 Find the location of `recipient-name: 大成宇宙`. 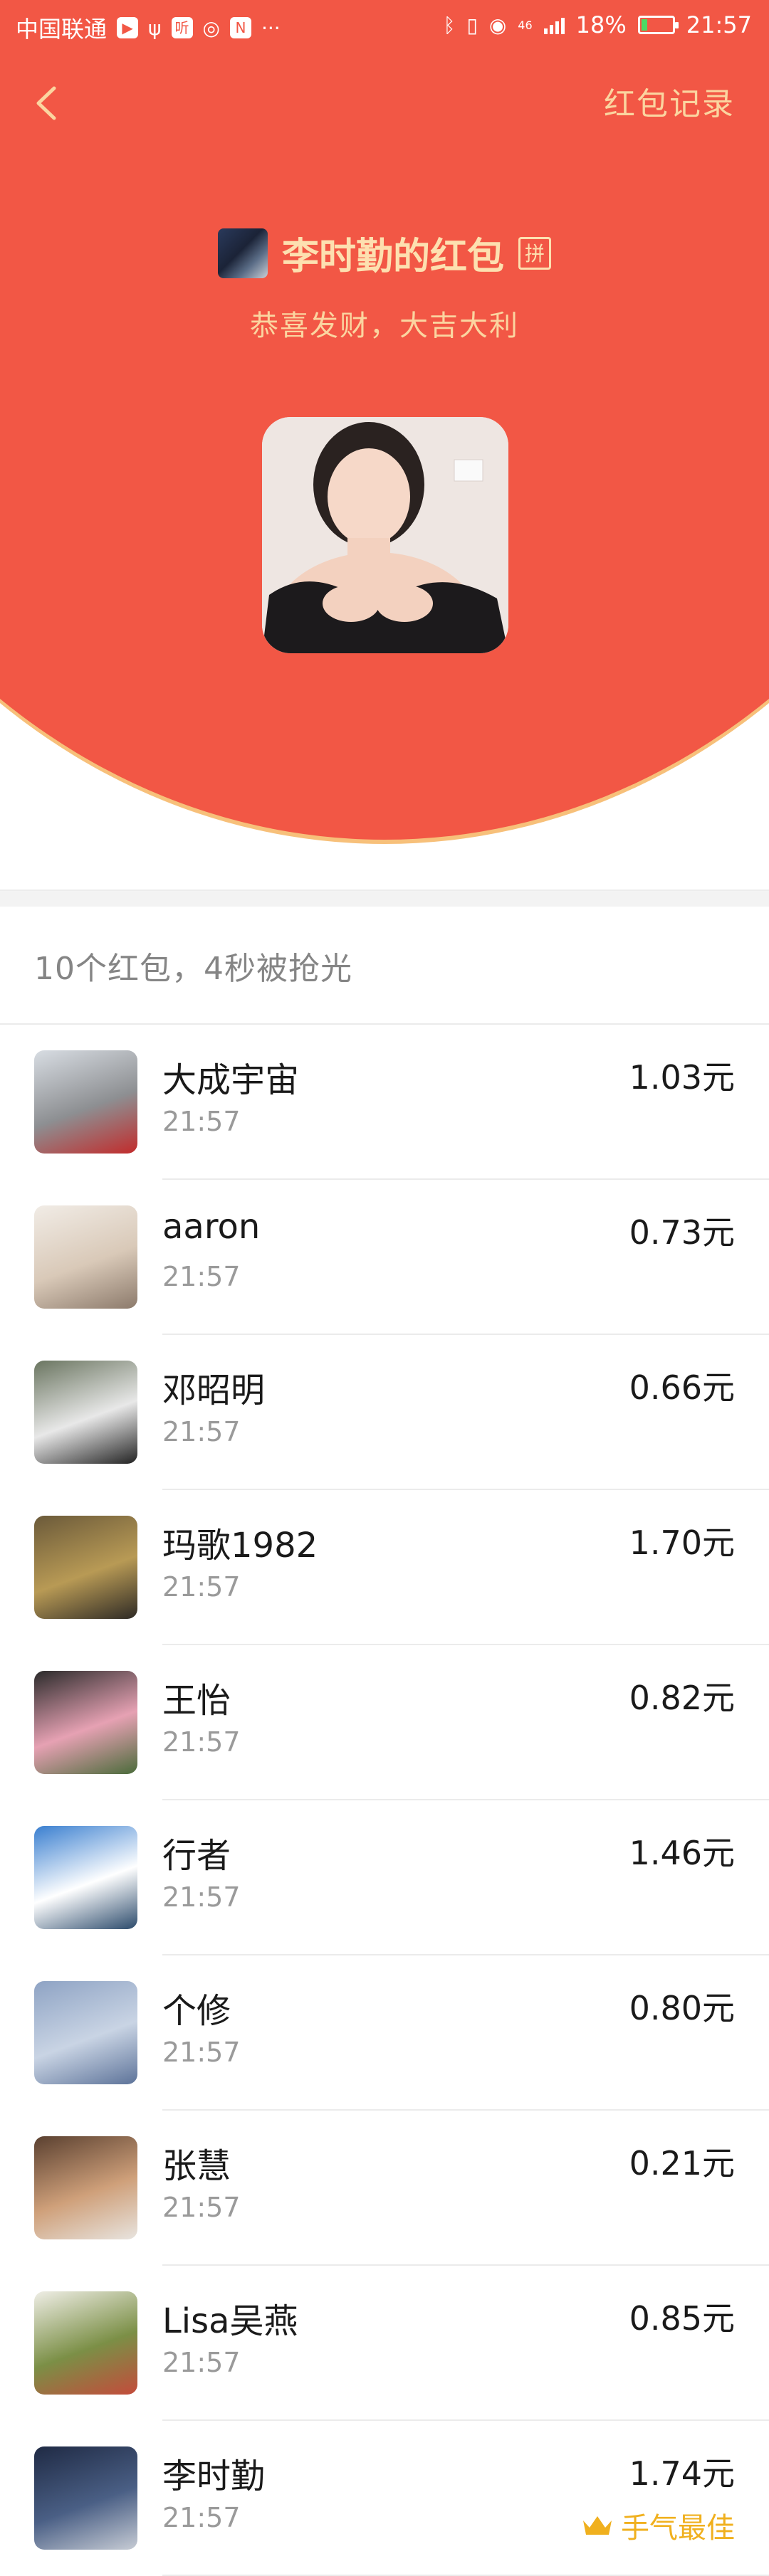

recipient-name: 大成宇宙 is located at coordinates (231, 1080).